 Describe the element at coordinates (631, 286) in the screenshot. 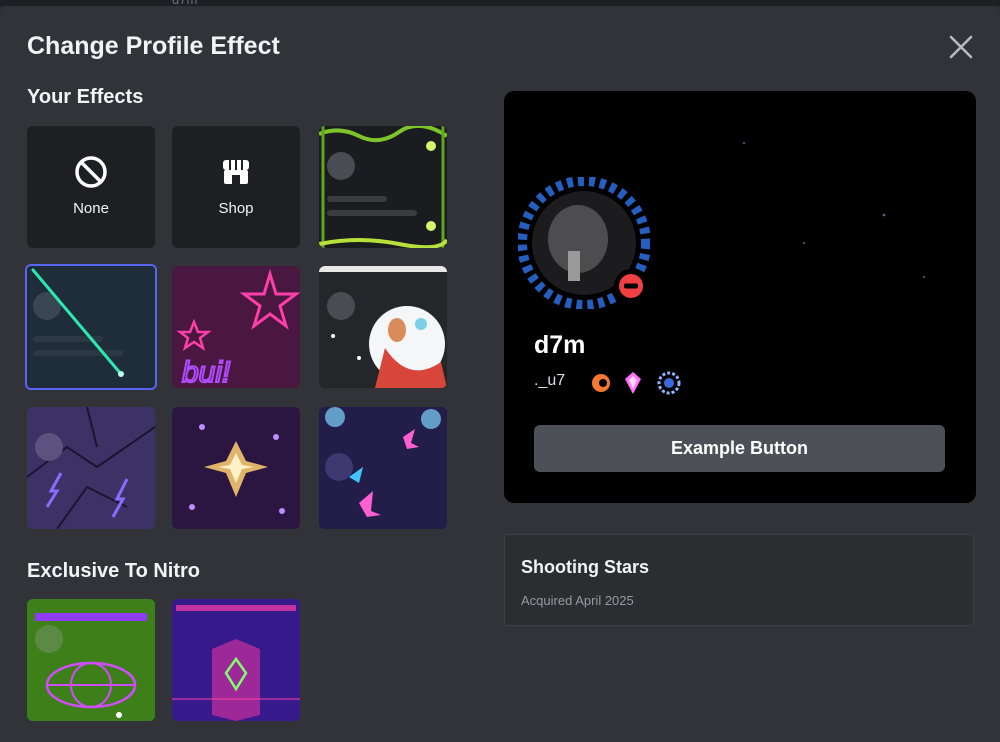

I see `do-not-disturb-status-icon` at that location.